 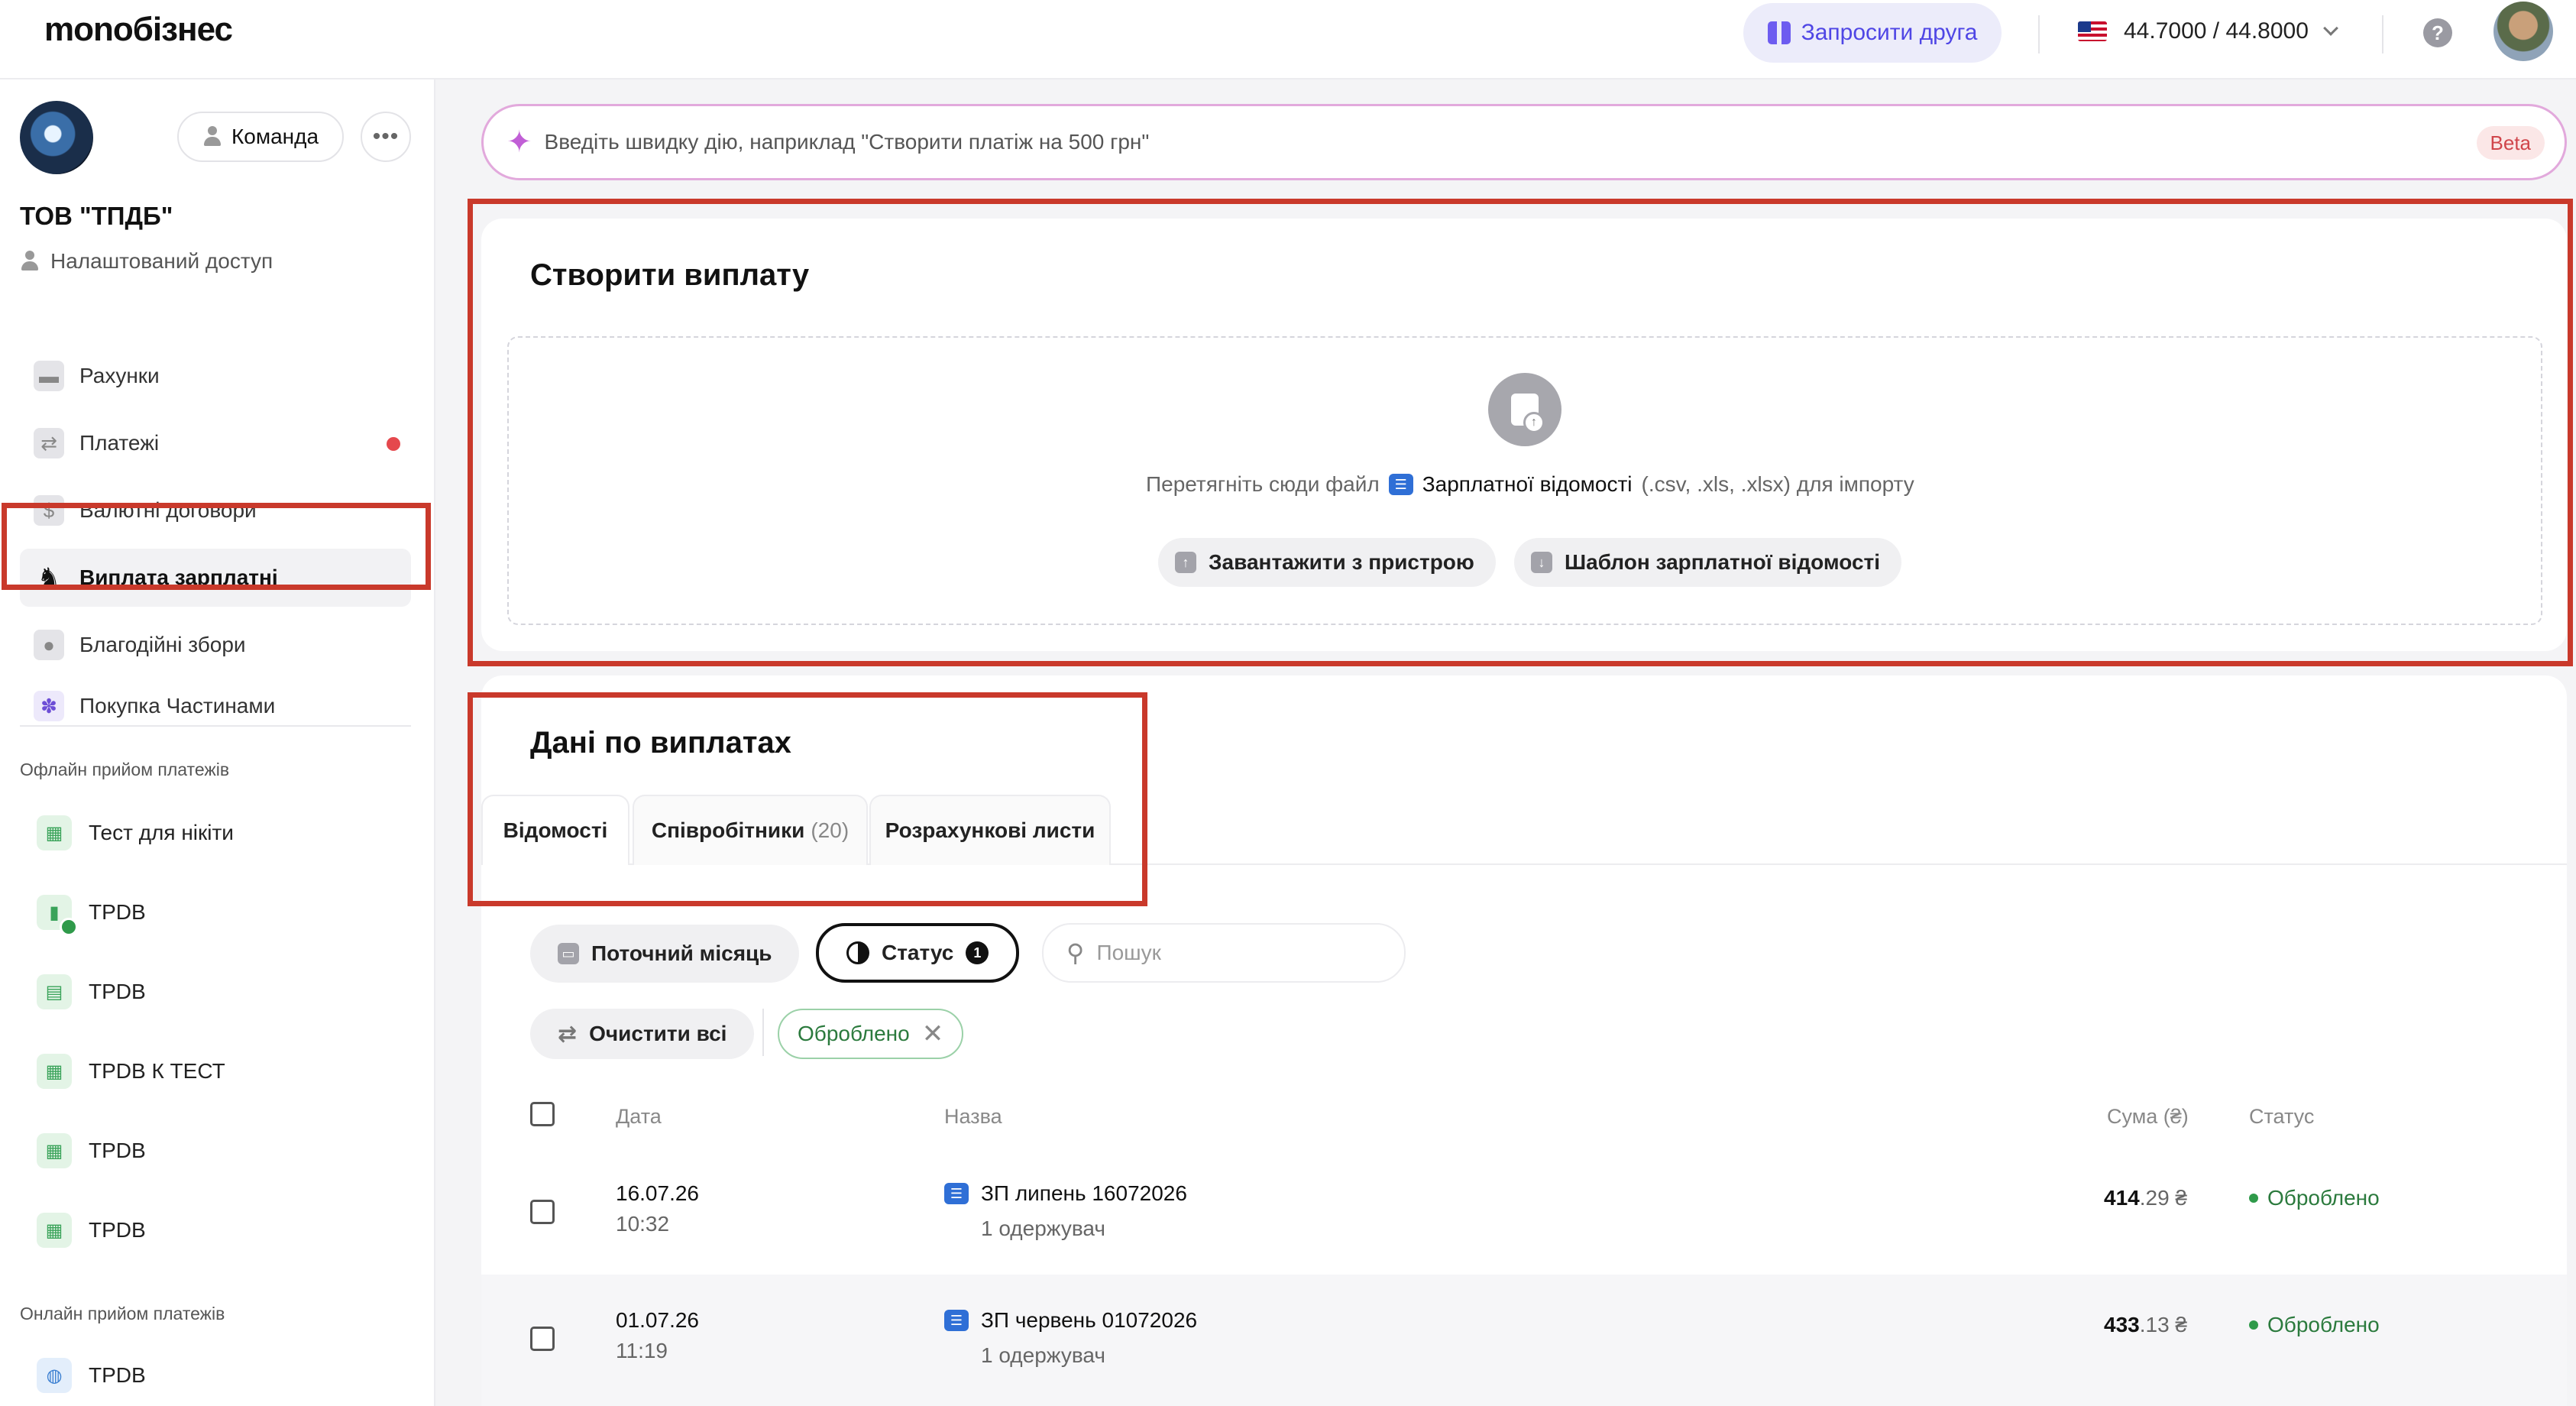 I want to click on sum-integer: 433, so click(x=2122, y=1324).